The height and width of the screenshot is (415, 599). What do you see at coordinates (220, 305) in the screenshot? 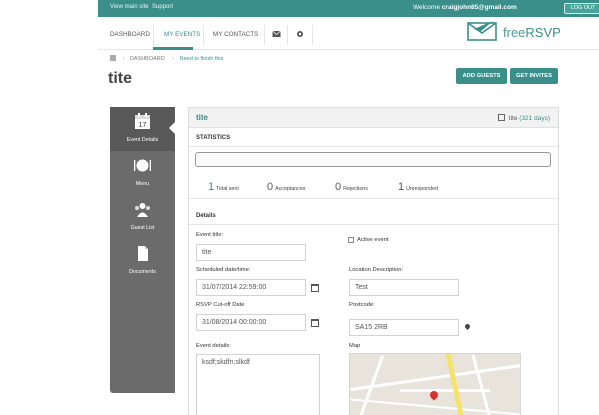
I see `cutoff-label: RSVP Cut-off Date` at bounding box center [220, 305].